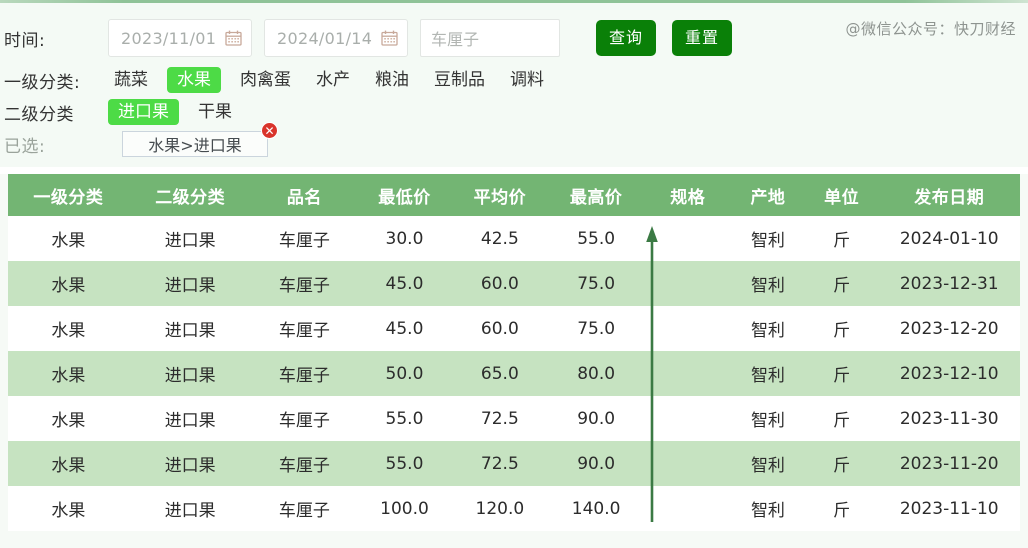 Image resolution: width=1028 pixels, height=548 pixels. I want to click on table-row: 水果 进口果 车厘子 45.0 60.0 75.0 智利 斤 2023-12-31, so click(514, 283).